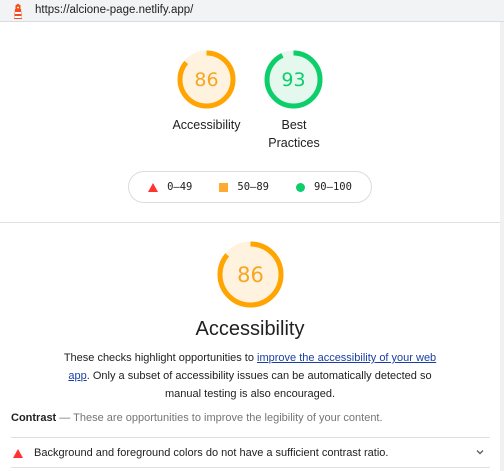  I want to click on score-legend: 0–49 50–89 90–100, so click(250, 187).